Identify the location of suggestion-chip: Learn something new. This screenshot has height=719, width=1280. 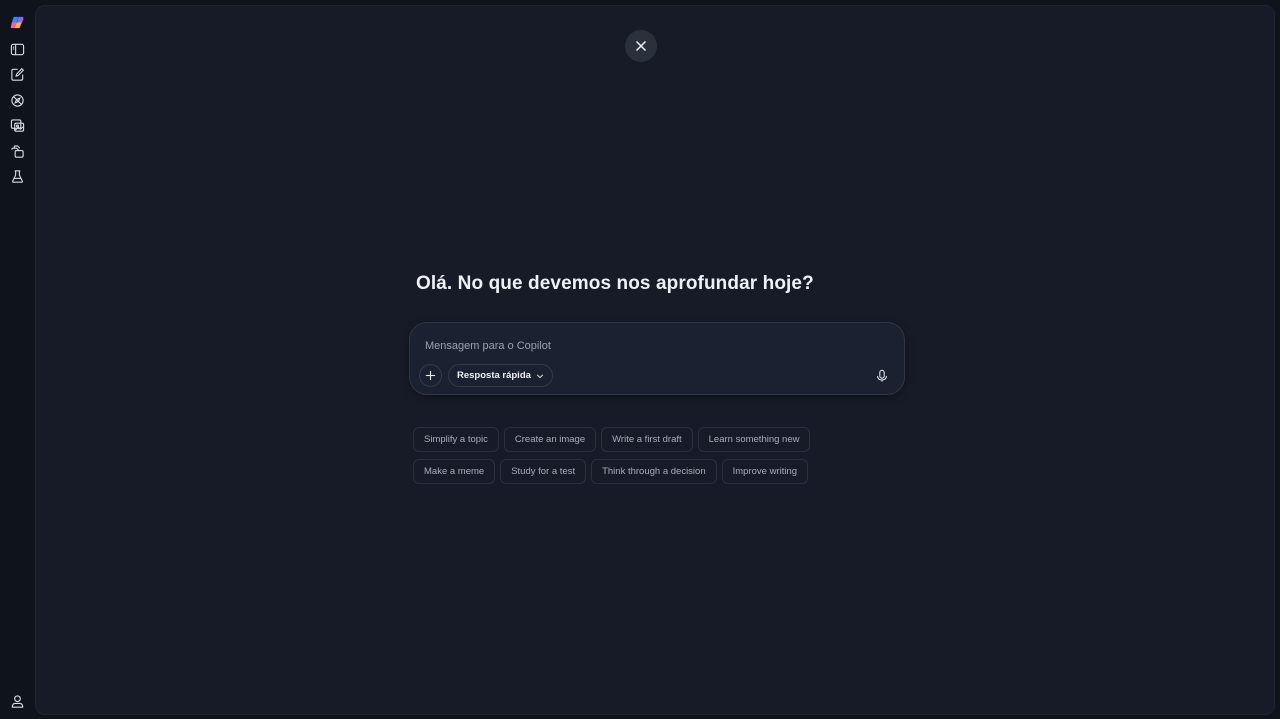
(754, 439).